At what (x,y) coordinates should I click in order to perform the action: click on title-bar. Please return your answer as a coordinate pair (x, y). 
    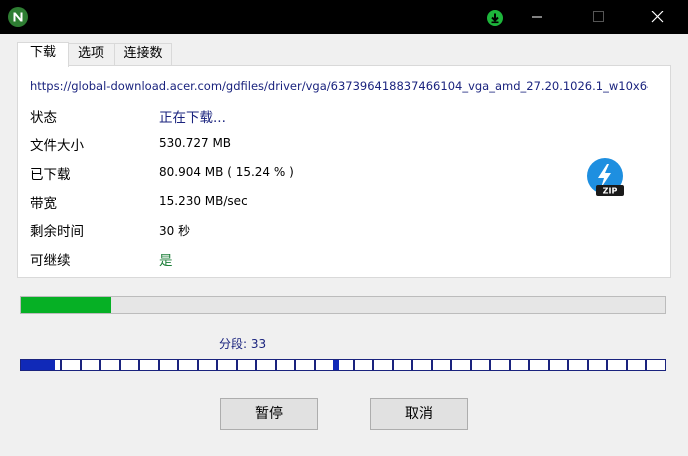
    Looking at the image, I should click on (344, 17).